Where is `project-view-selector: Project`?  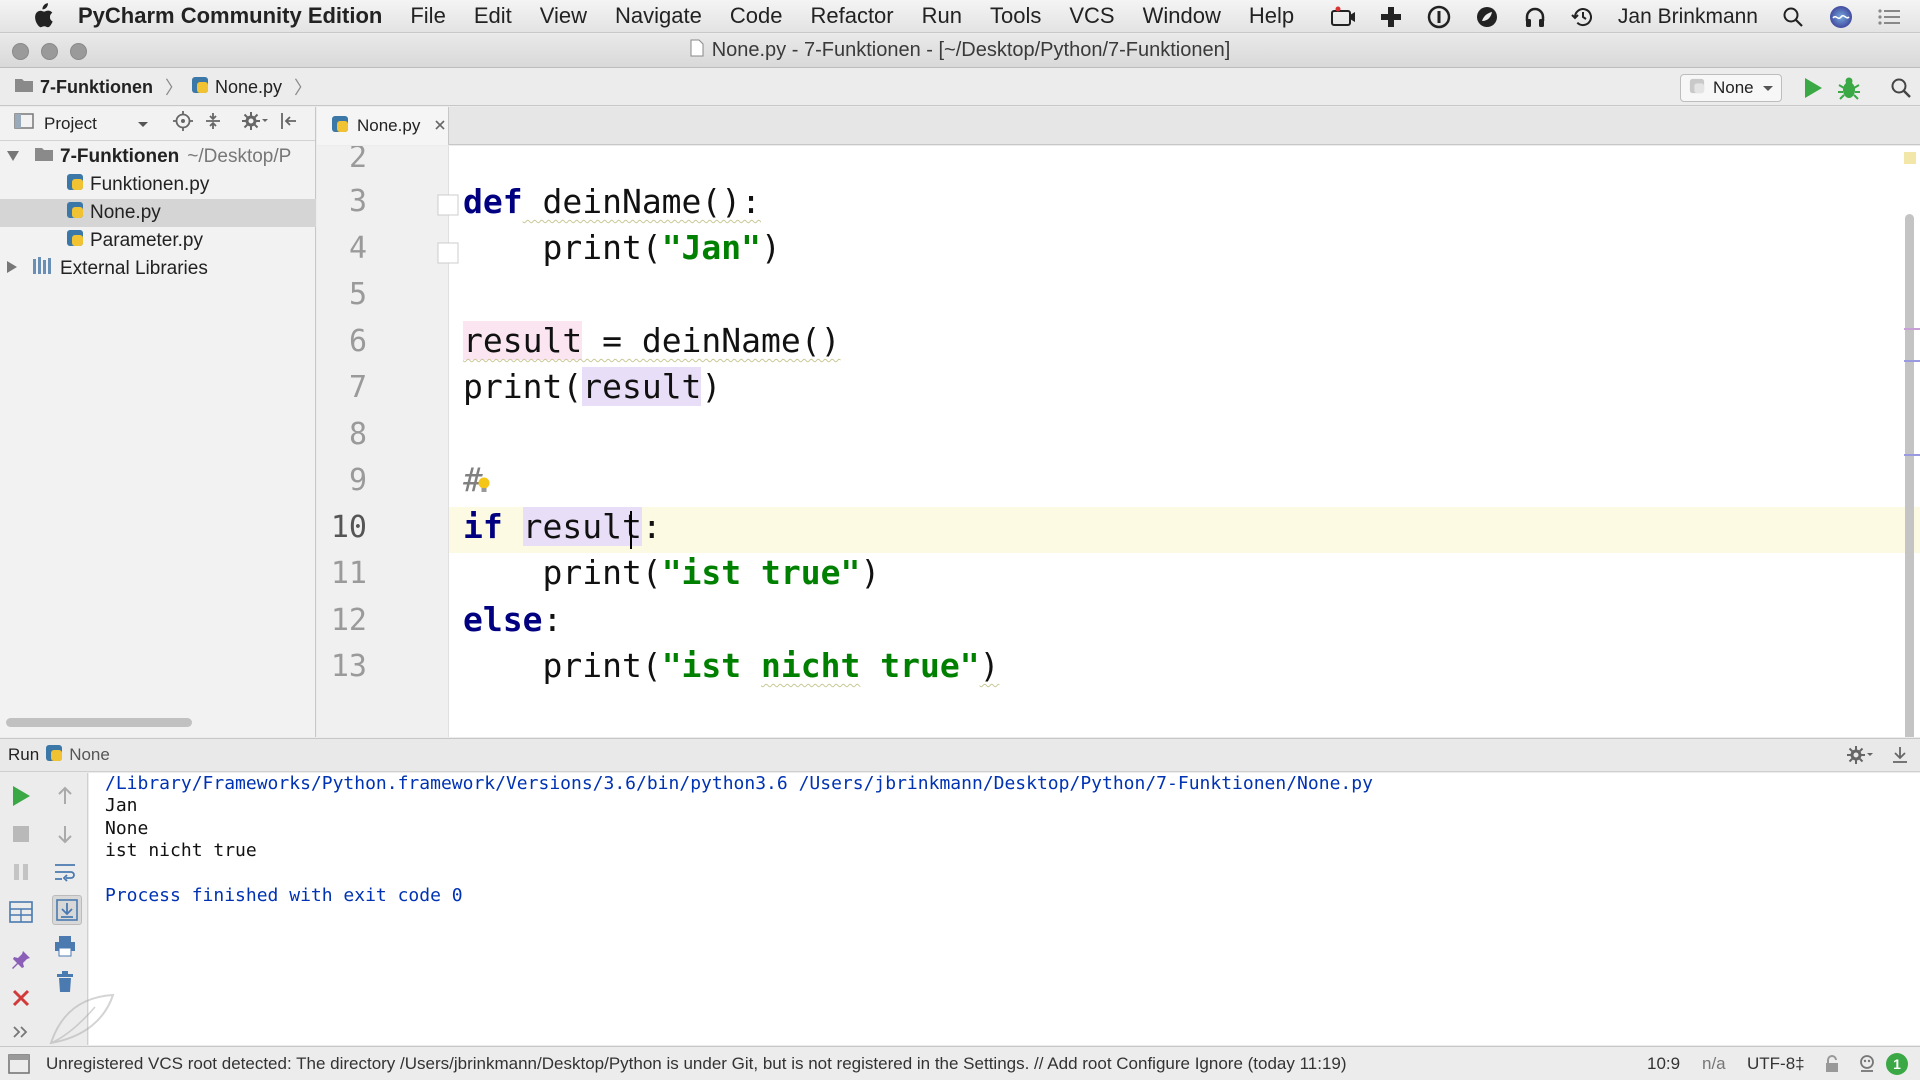
project-view-selector: Project is located at coordinates (70, 124).